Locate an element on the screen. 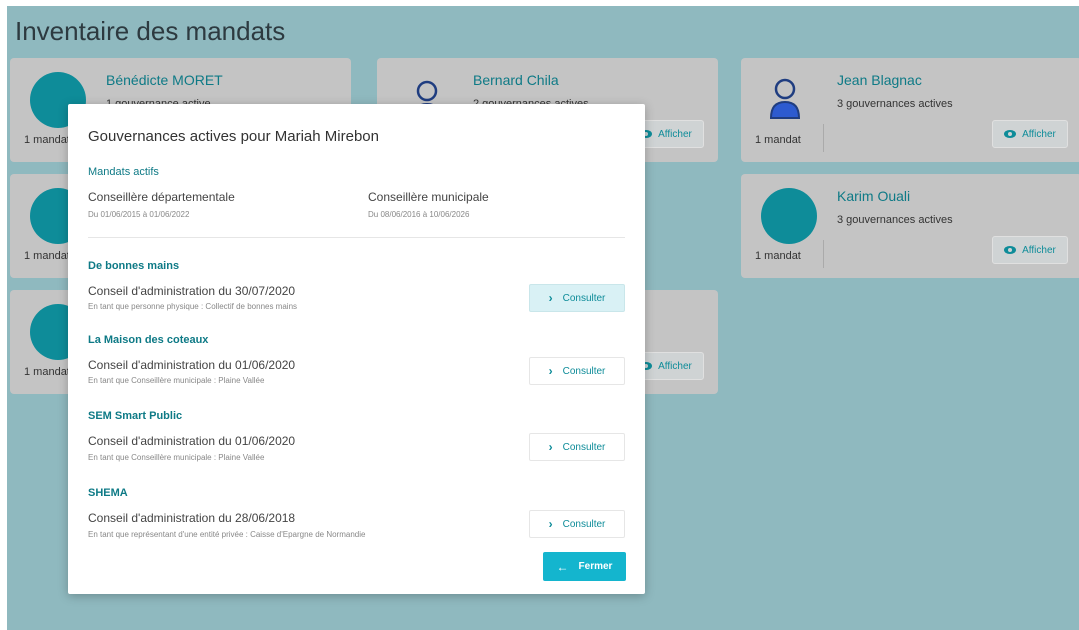 The image size is (1079, 630). gov-title: Conseil d'administration du 28/06/2018 is located at coordinates (192, 518).